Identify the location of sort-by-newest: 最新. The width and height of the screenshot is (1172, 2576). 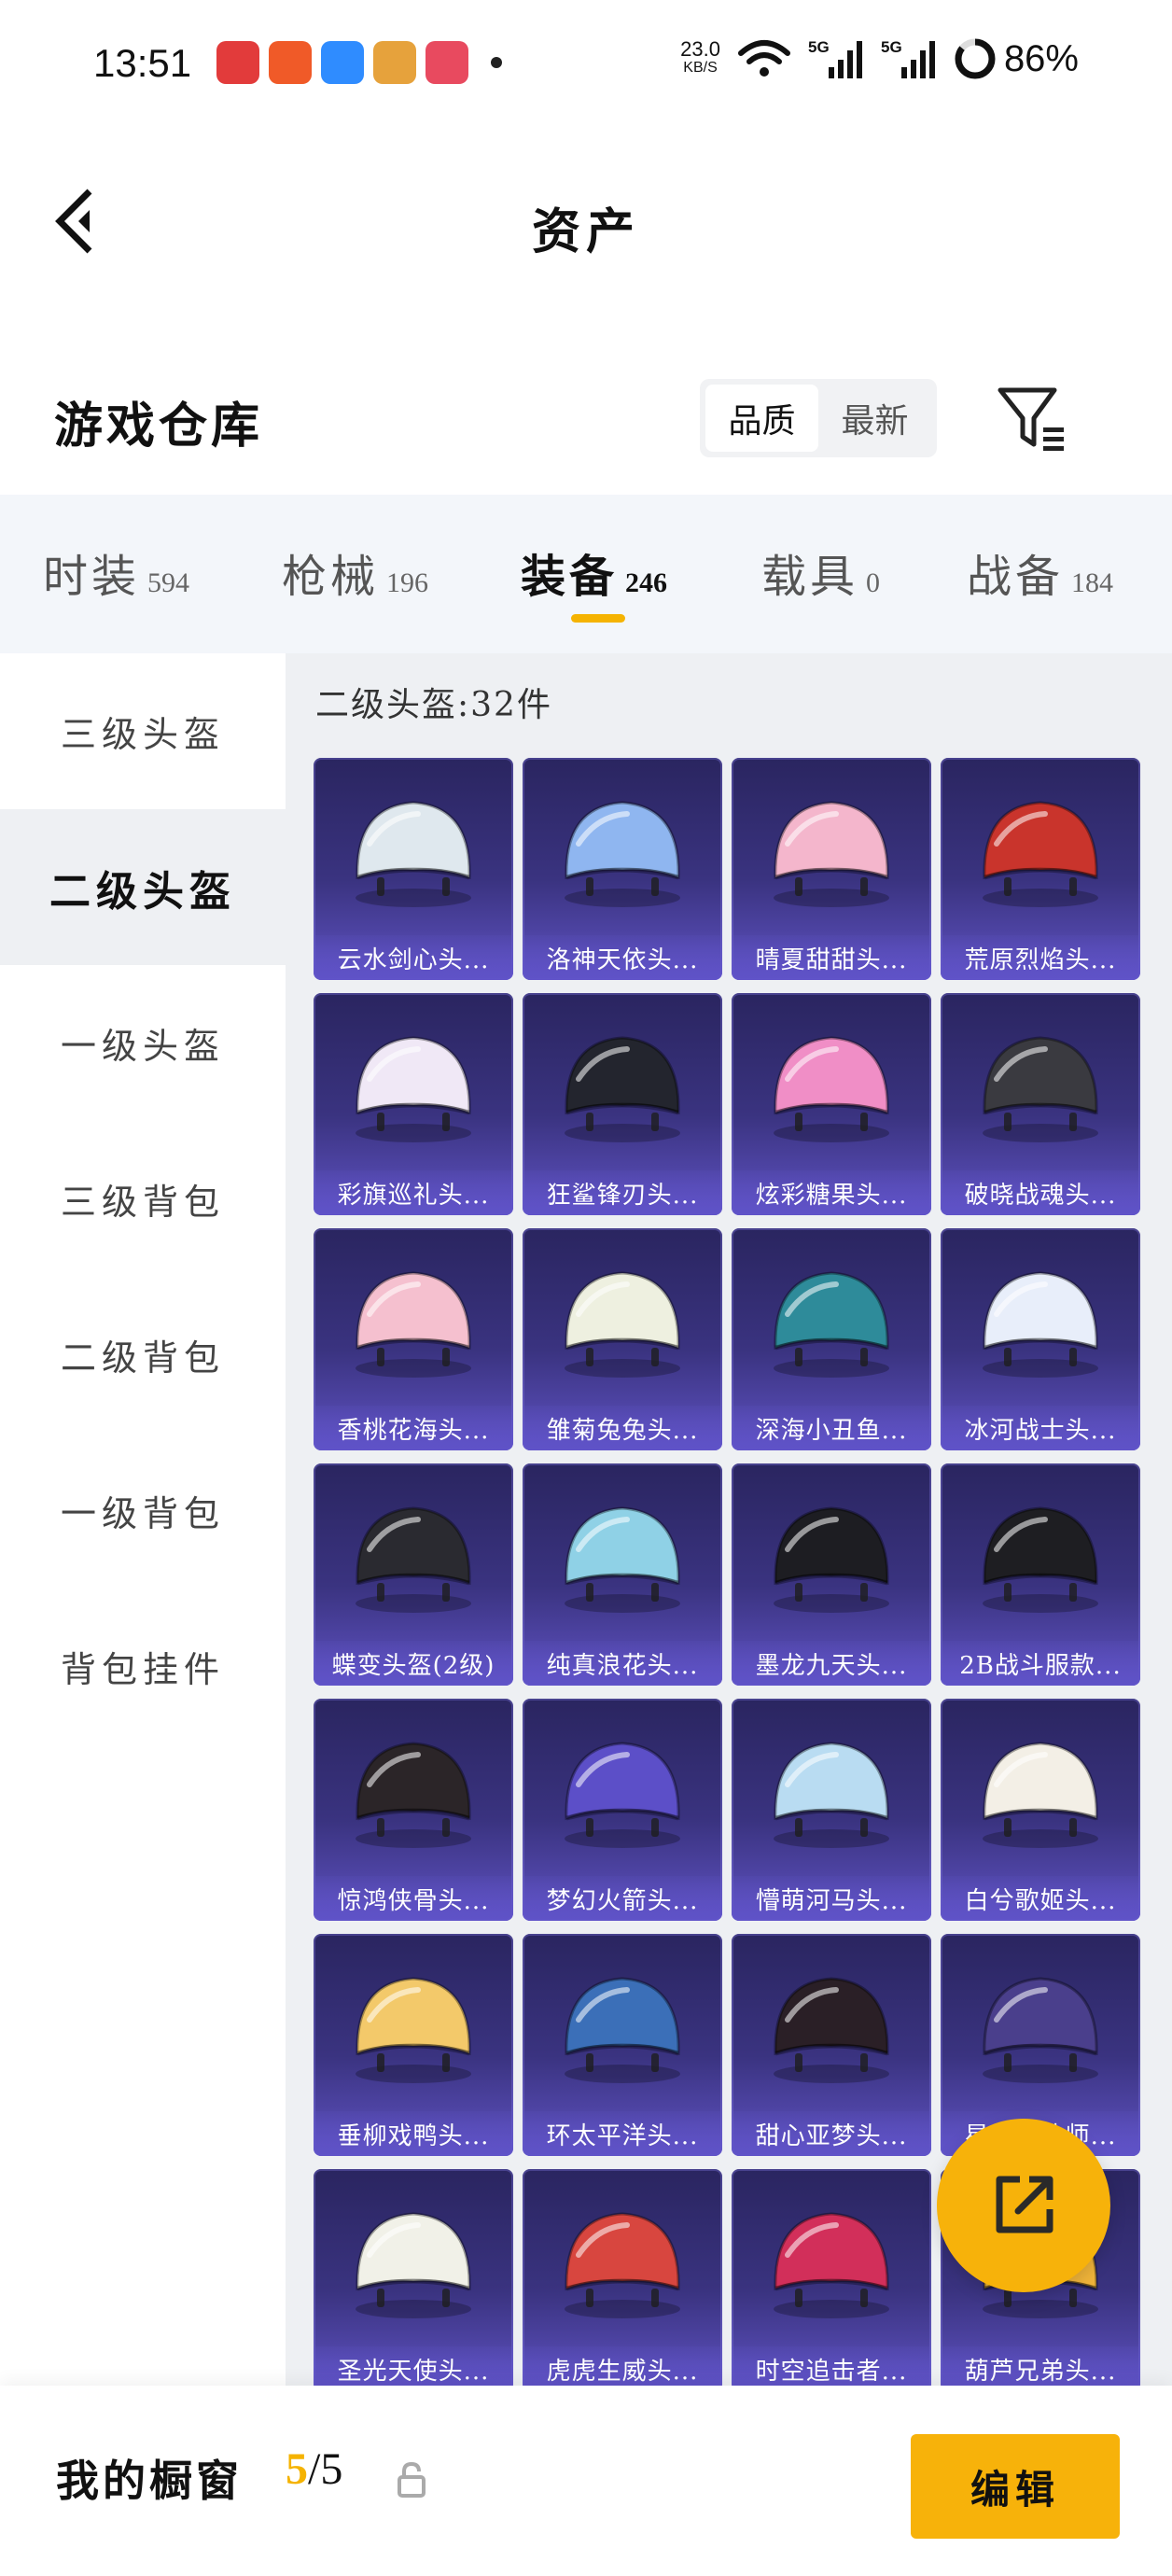
(874, 418).